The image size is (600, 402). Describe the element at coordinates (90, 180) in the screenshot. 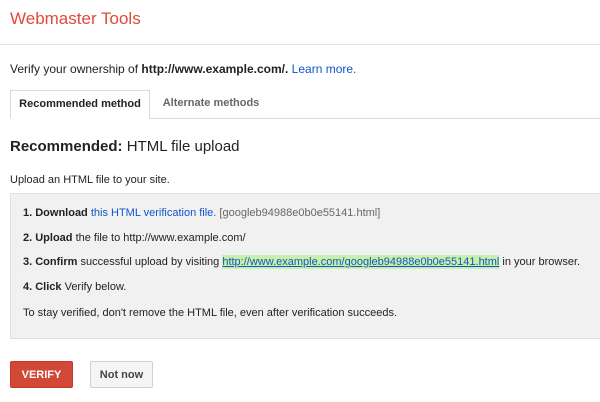

I see `upload-instruction: Upload an HTML file to your site.` at that location.